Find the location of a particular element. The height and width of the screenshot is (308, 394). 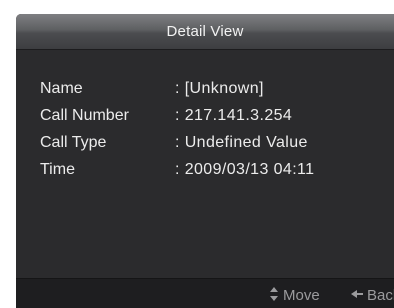

title-bar: Detail View is located at coordinates (205, 32).